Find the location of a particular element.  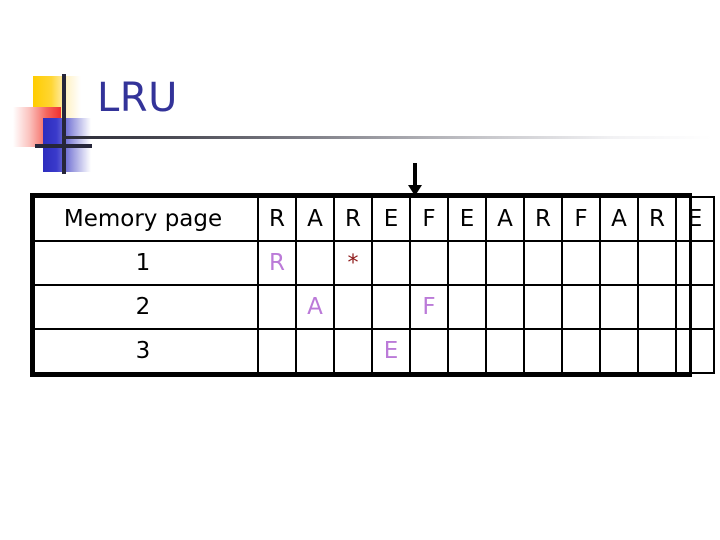

title-divider is located at coordinates (387, 137).